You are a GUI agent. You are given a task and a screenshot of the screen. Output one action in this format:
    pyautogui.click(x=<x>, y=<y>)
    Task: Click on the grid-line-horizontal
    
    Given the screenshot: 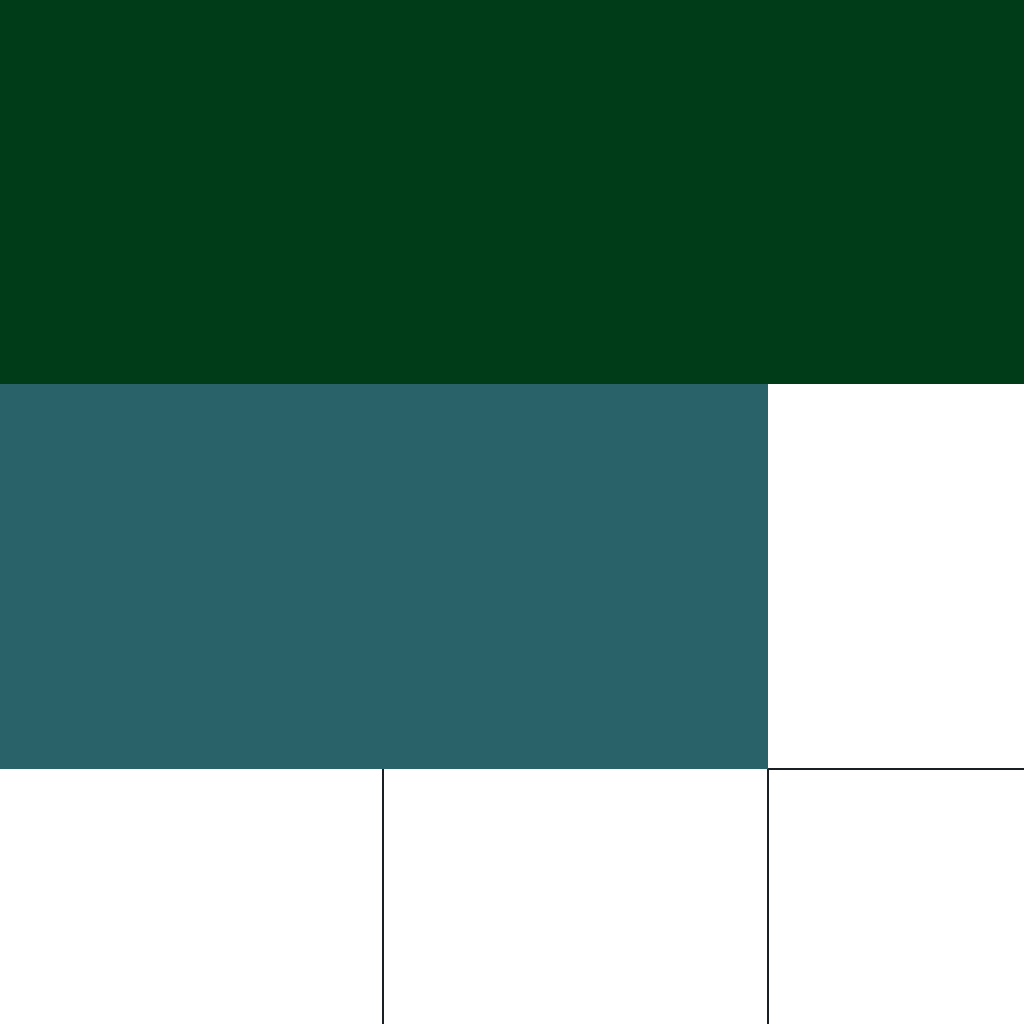 What is the action you would take?
    pyautogui.click(x=896, y=769)
    